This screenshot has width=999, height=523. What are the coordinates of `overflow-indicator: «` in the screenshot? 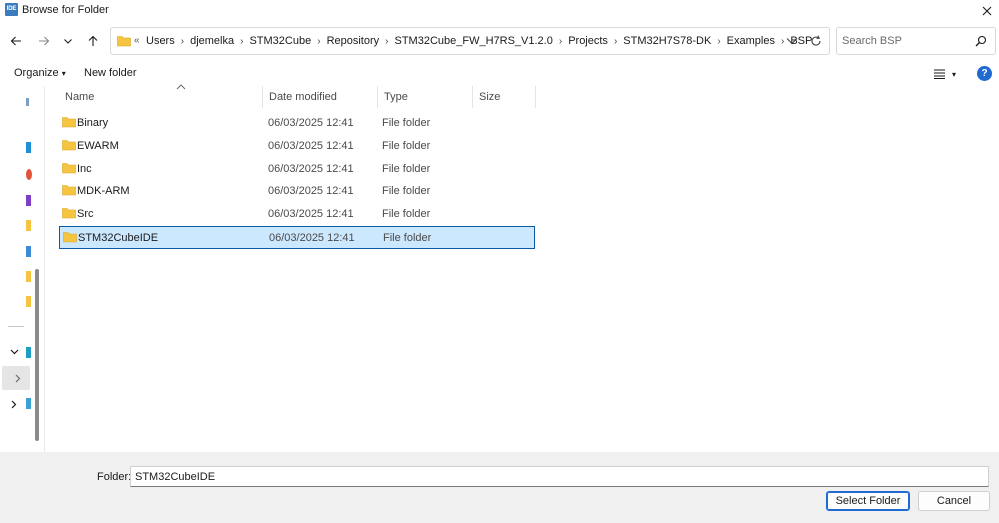 It's located at (137, 40).